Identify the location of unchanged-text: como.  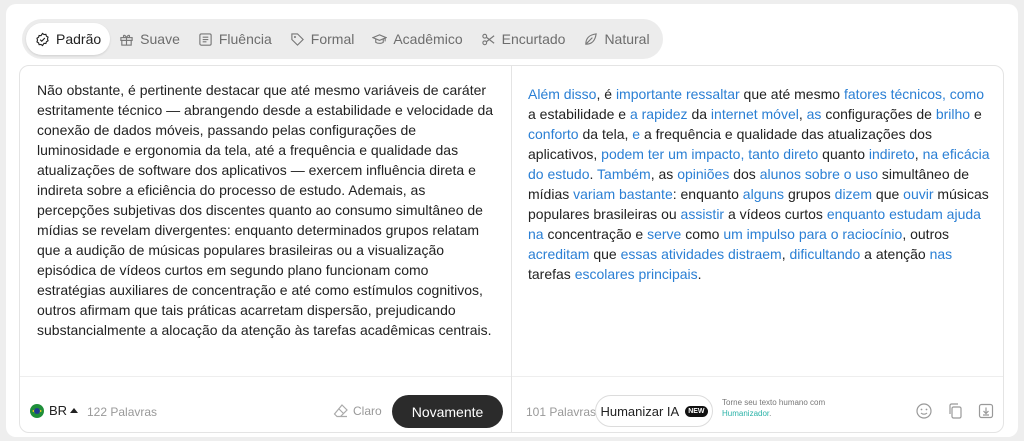
(702, 234).